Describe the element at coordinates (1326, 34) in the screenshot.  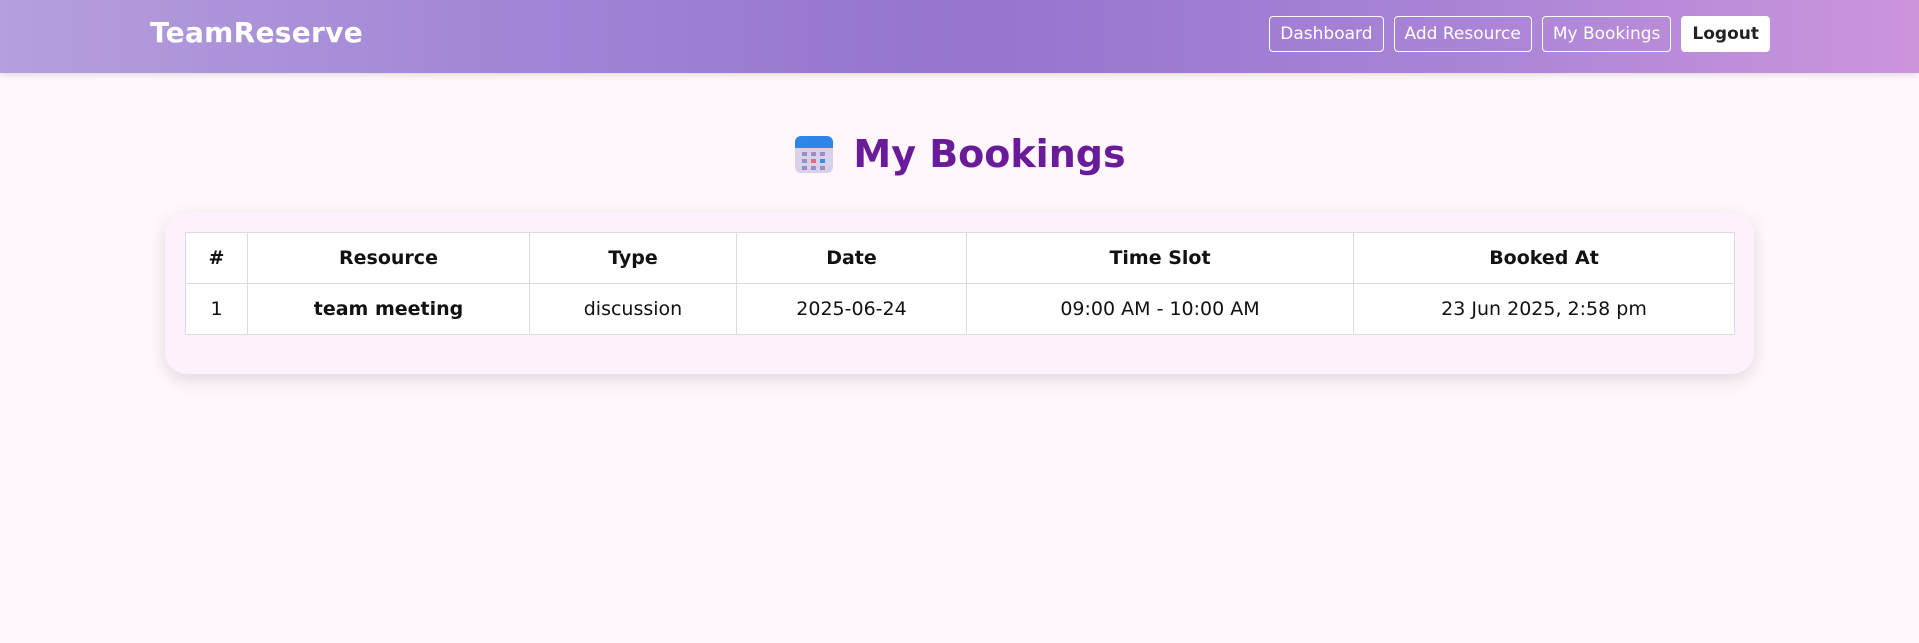
I see `nav-dashboard-button: Dashboard` at that location.